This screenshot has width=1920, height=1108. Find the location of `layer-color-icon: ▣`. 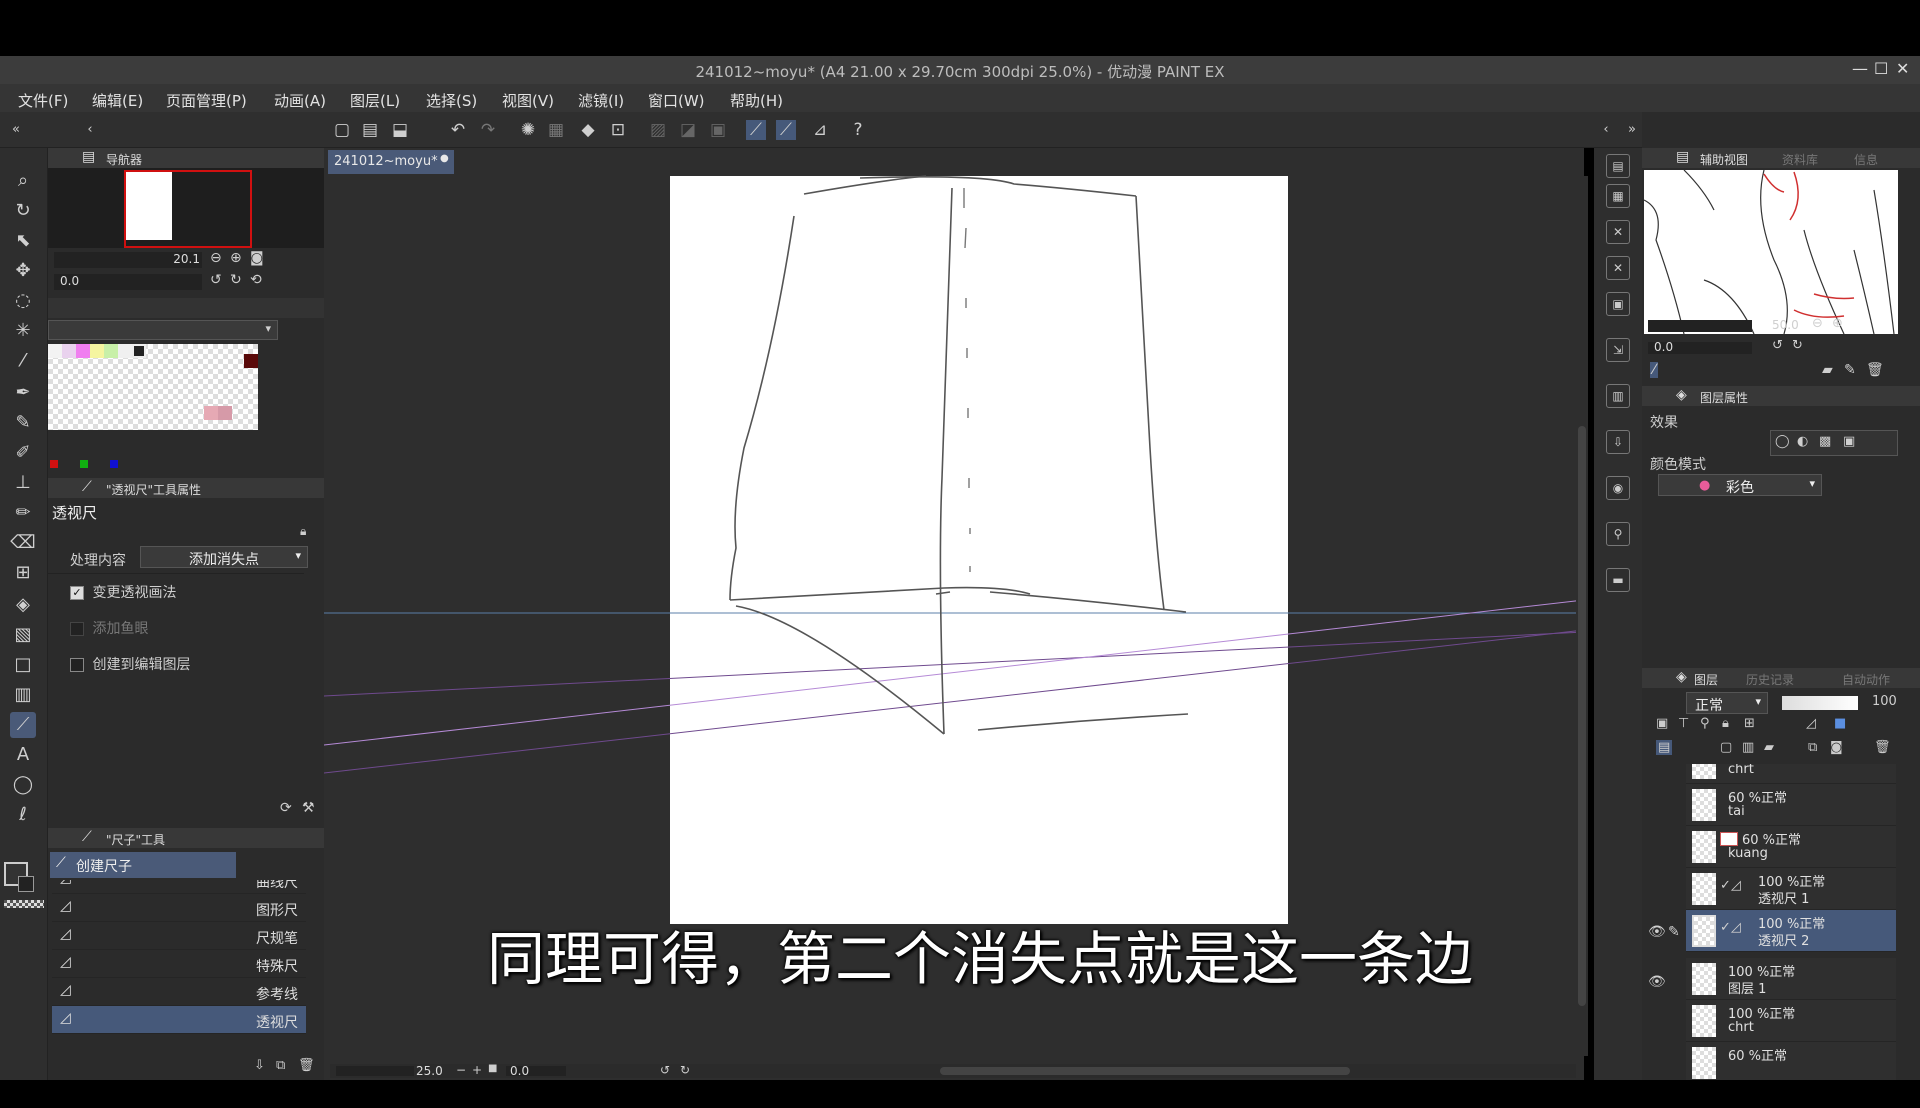

layer-color-icon: ▣ is located at coordinates (1849, 441).